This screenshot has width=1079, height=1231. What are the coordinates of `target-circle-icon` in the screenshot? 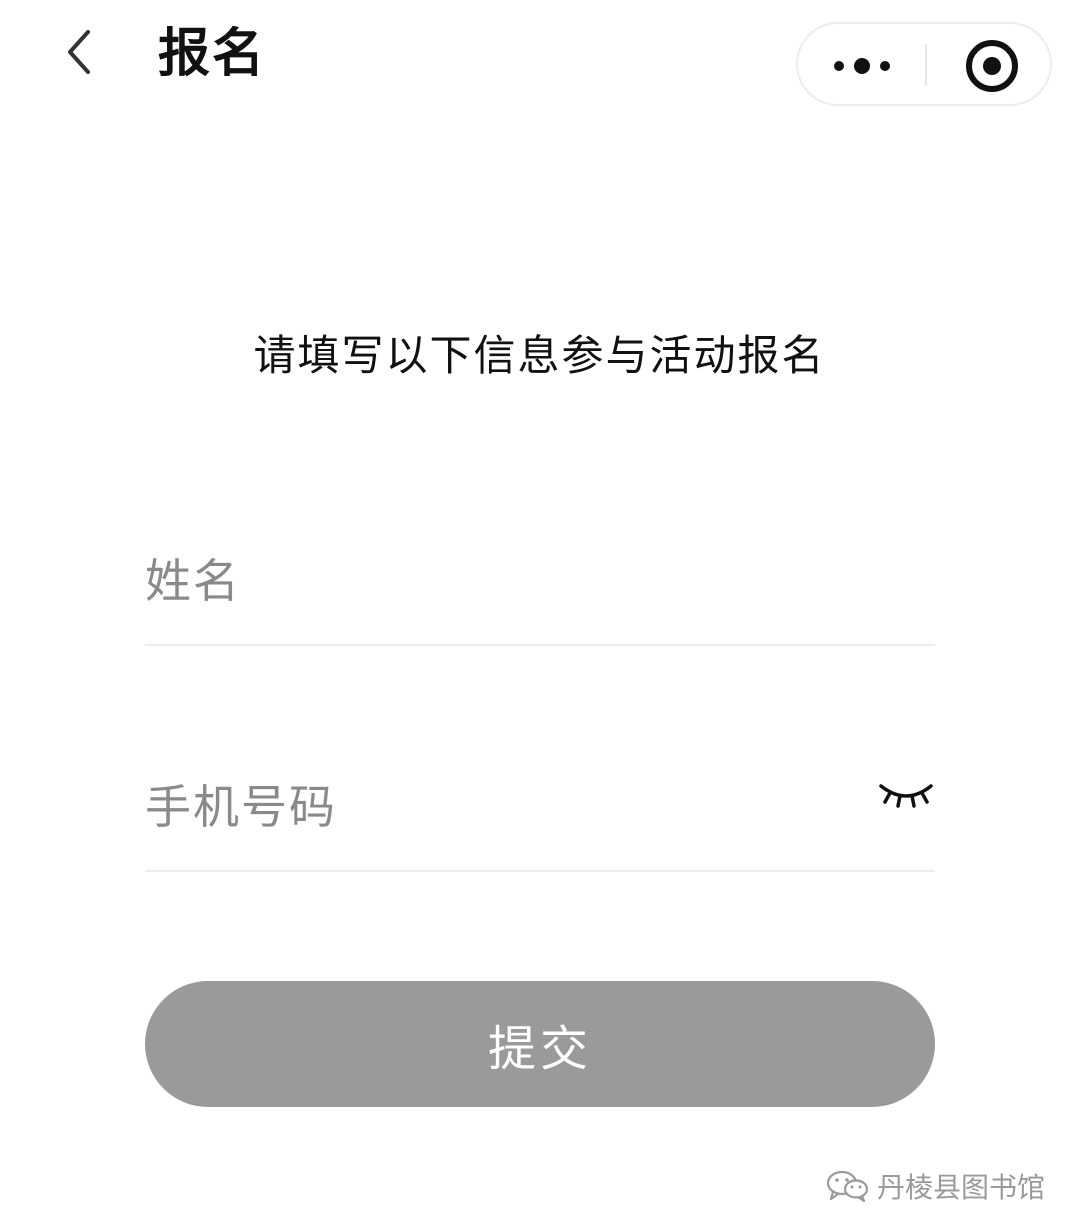 It's located at (992, 66).